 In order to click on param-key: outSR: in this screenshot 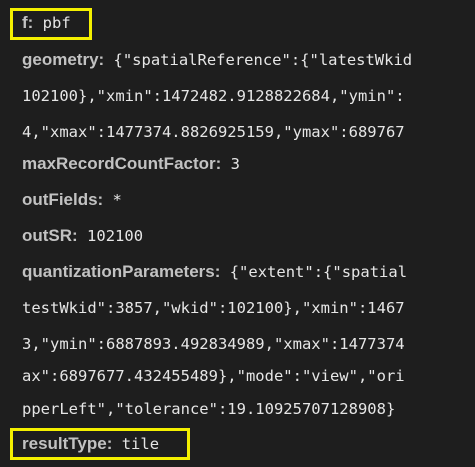, I will do `click(50, 235)`.